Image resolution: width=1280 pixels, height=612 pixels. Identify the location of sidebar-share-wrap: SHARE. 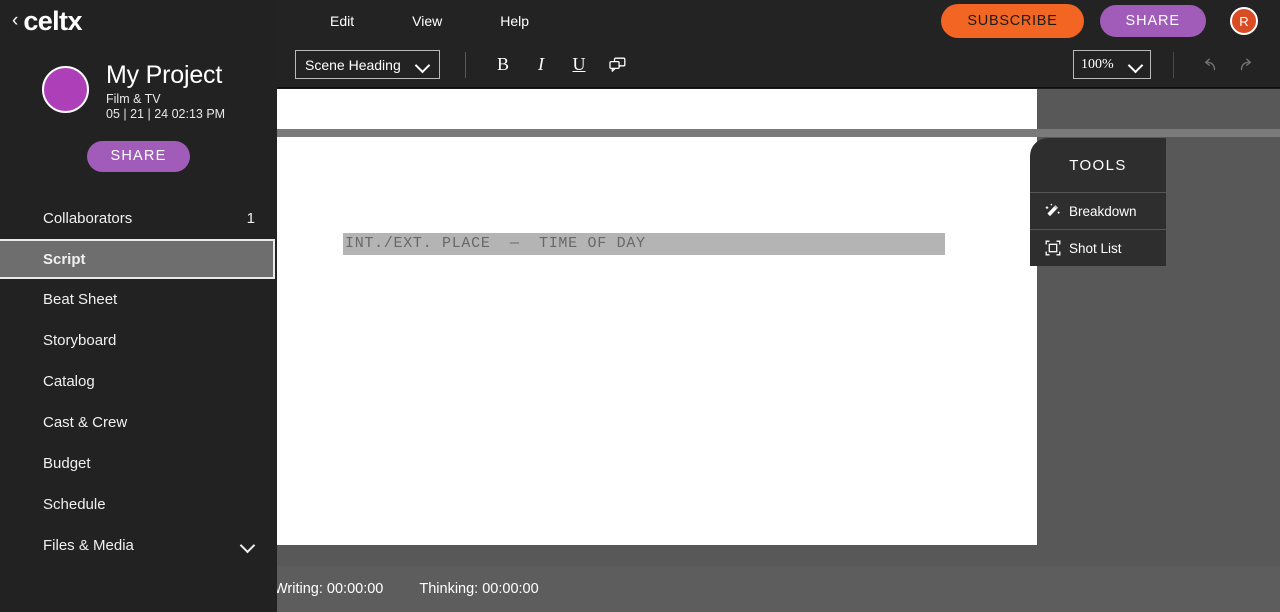
(138, 157).